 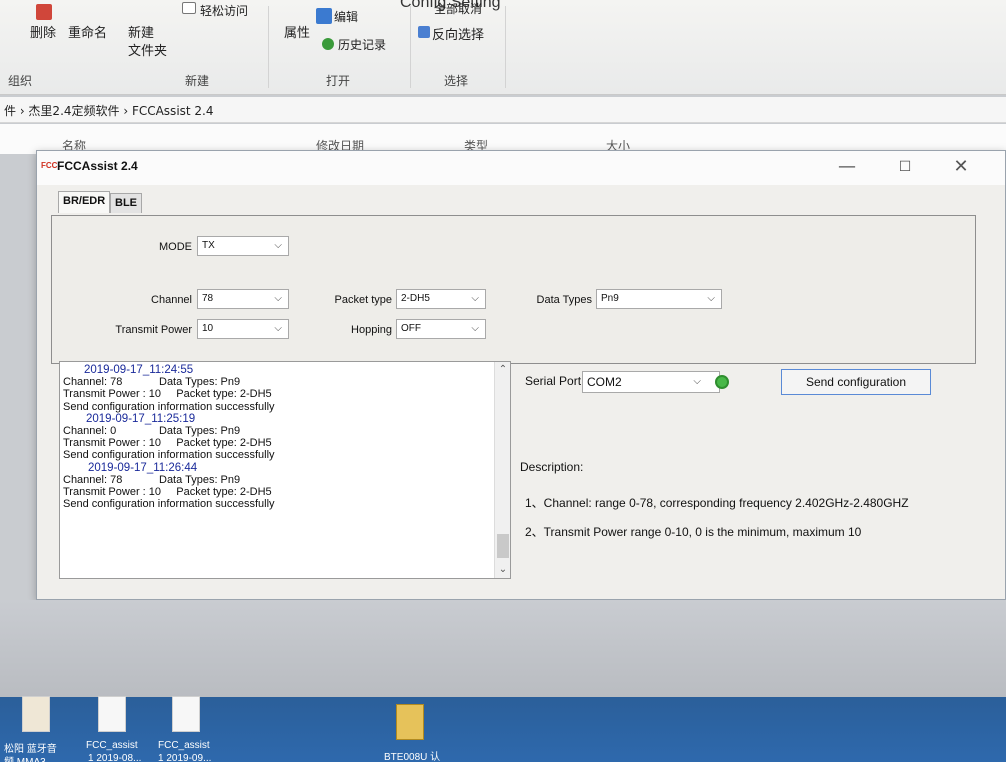 I want to click on new-folder-button-line2: 文件夹, so click(x=147, y=49).